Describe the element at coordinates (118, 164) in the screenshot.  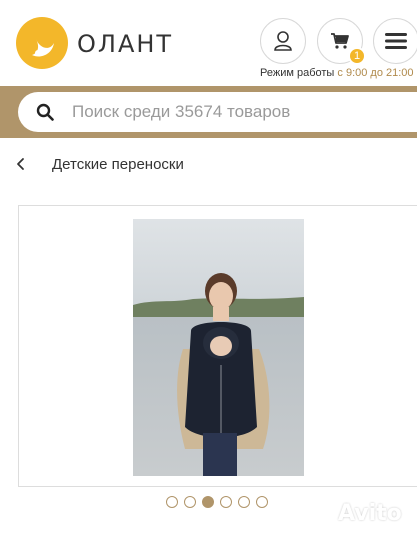
I see `category-title: Детские переноски` at that location.